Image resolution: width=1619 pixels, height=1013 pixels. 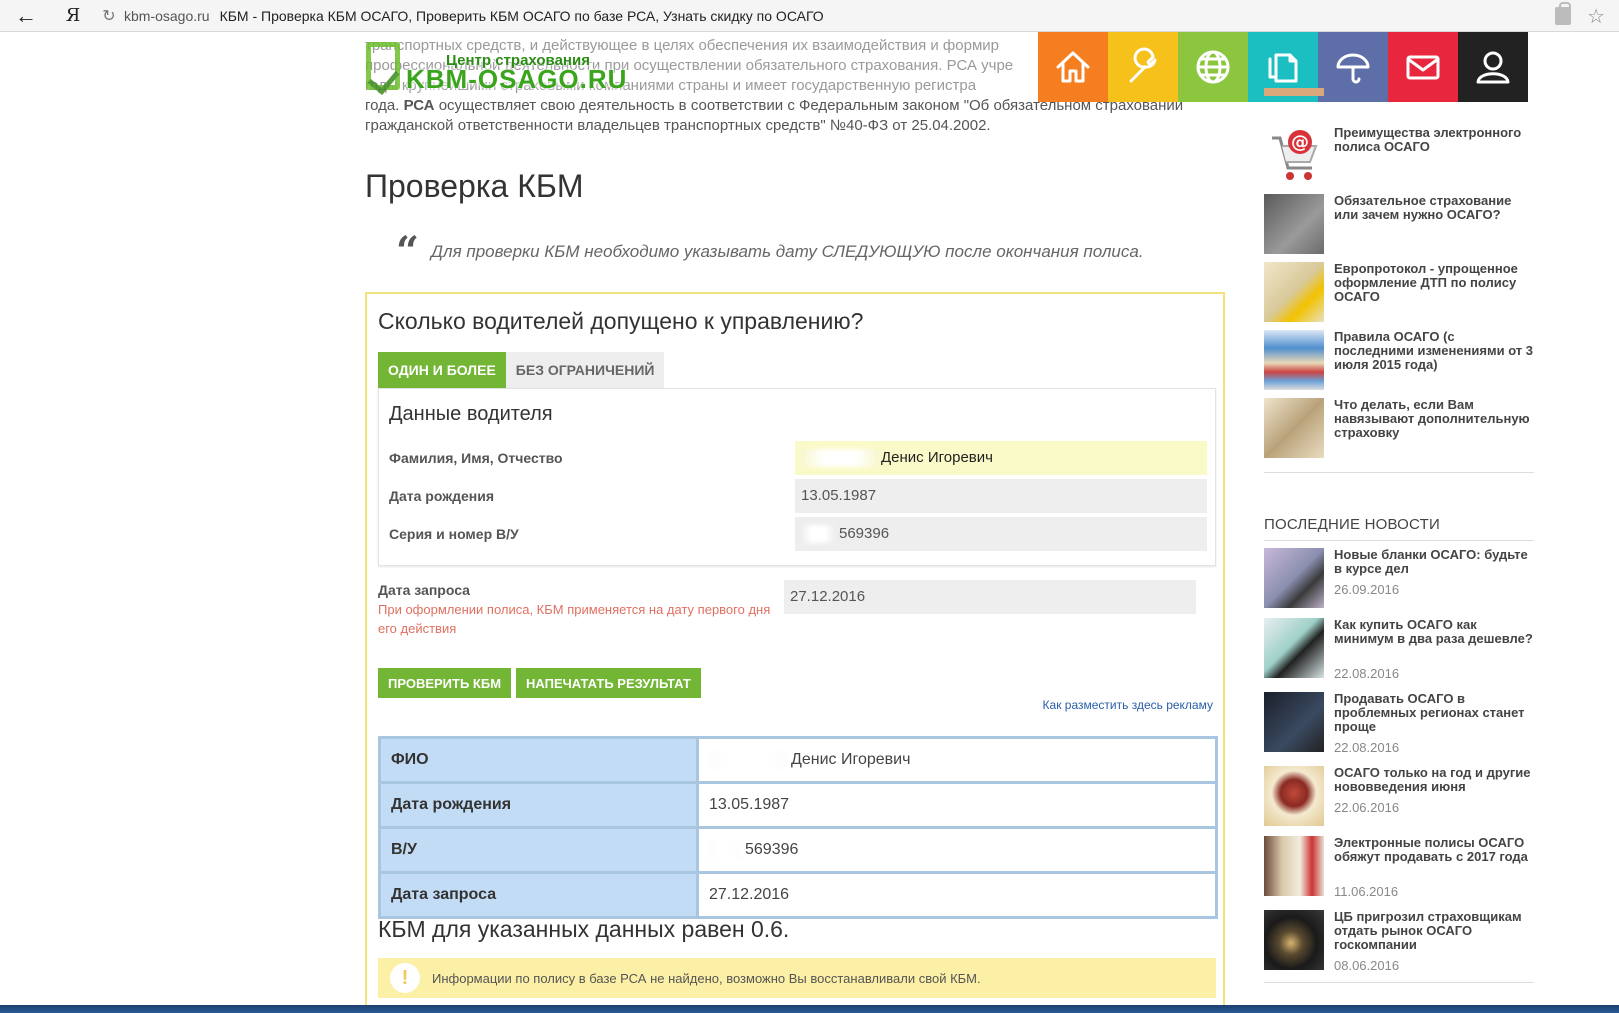 I want to click on result-value: Денис Игоревич, so click(x=957, y=760).